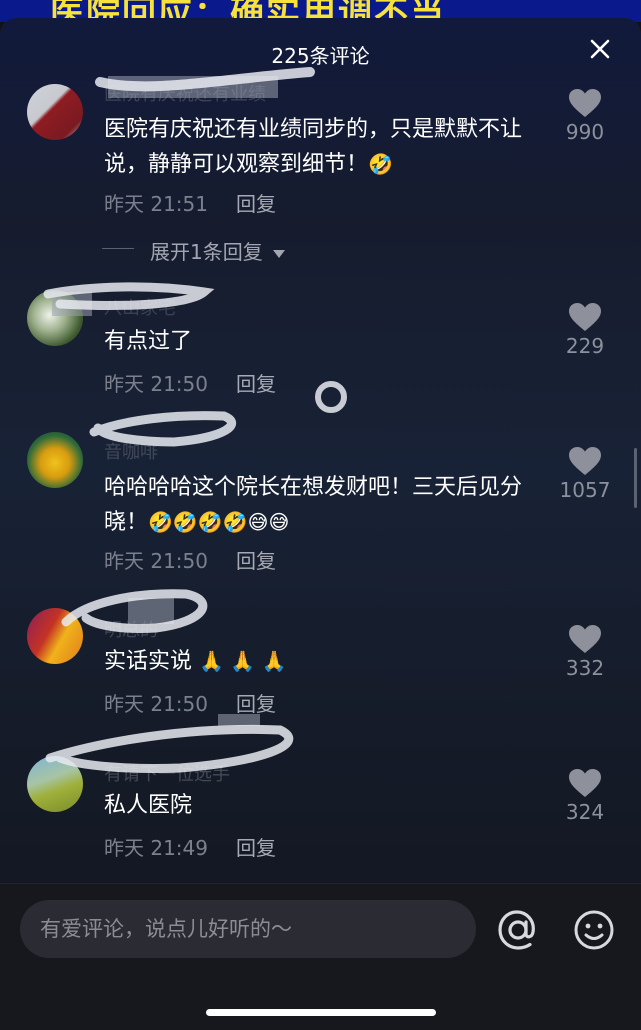 The height and width of the screenshot is (1030, 641). I want to click on comment-text: 私人医院, so click(329, 805).